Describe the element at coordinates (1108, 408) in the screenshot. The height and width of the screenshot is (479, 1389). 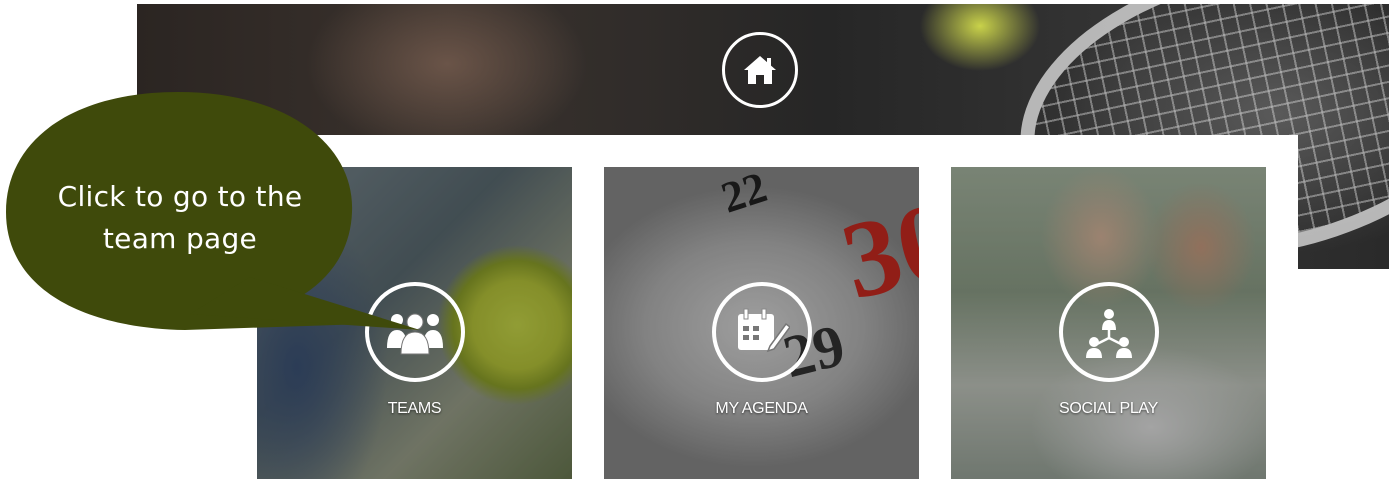
I see `social-play-label: SOCIAL PLAY` at that location.